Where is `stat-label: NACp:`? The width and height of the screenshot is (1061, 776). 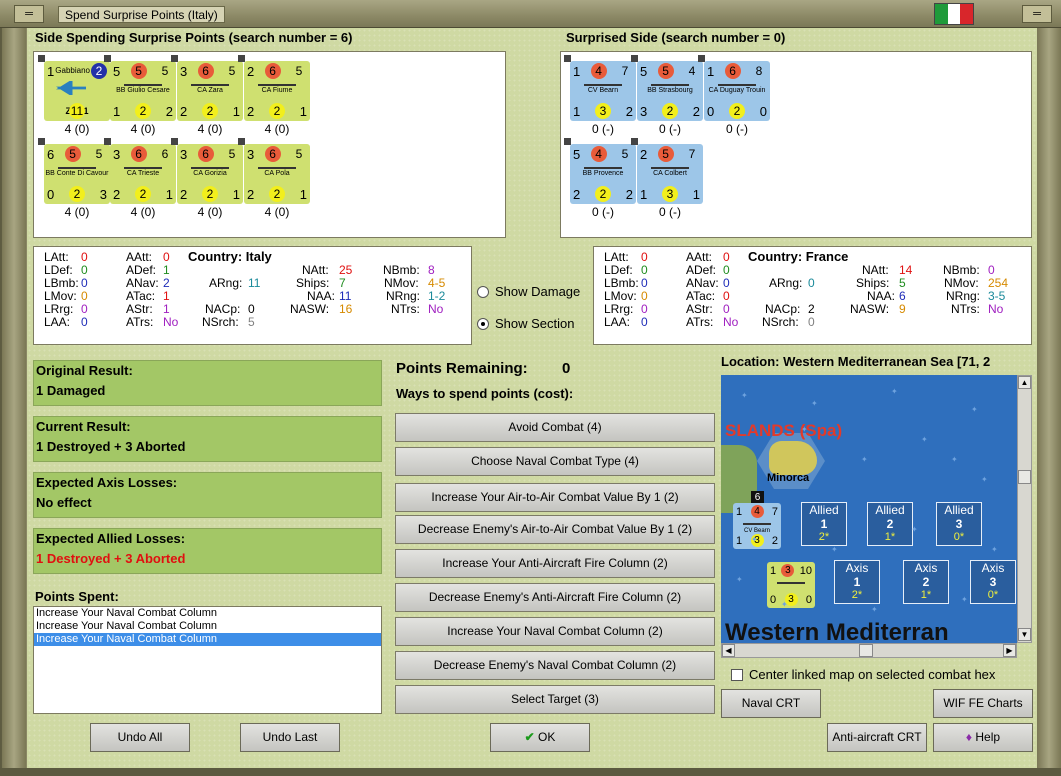 stat-label: NACp: is located at coordinates (783, 309).